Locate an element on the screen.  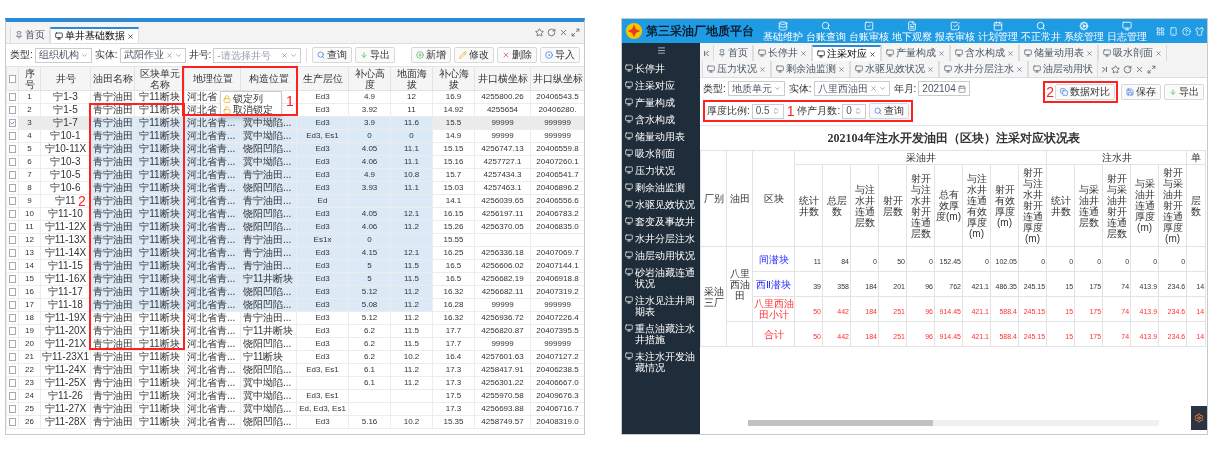
date-field: 202104 is located at coordinates (944, 88).